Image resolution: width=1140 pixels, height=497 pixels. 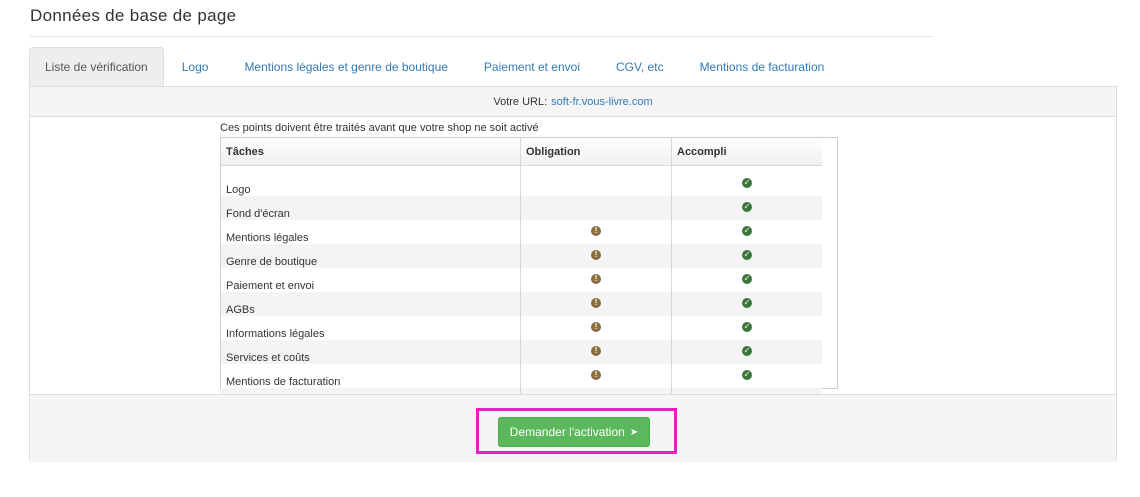 I want to click on send-arrow-icon: ➤, so click(x=634, y=432).